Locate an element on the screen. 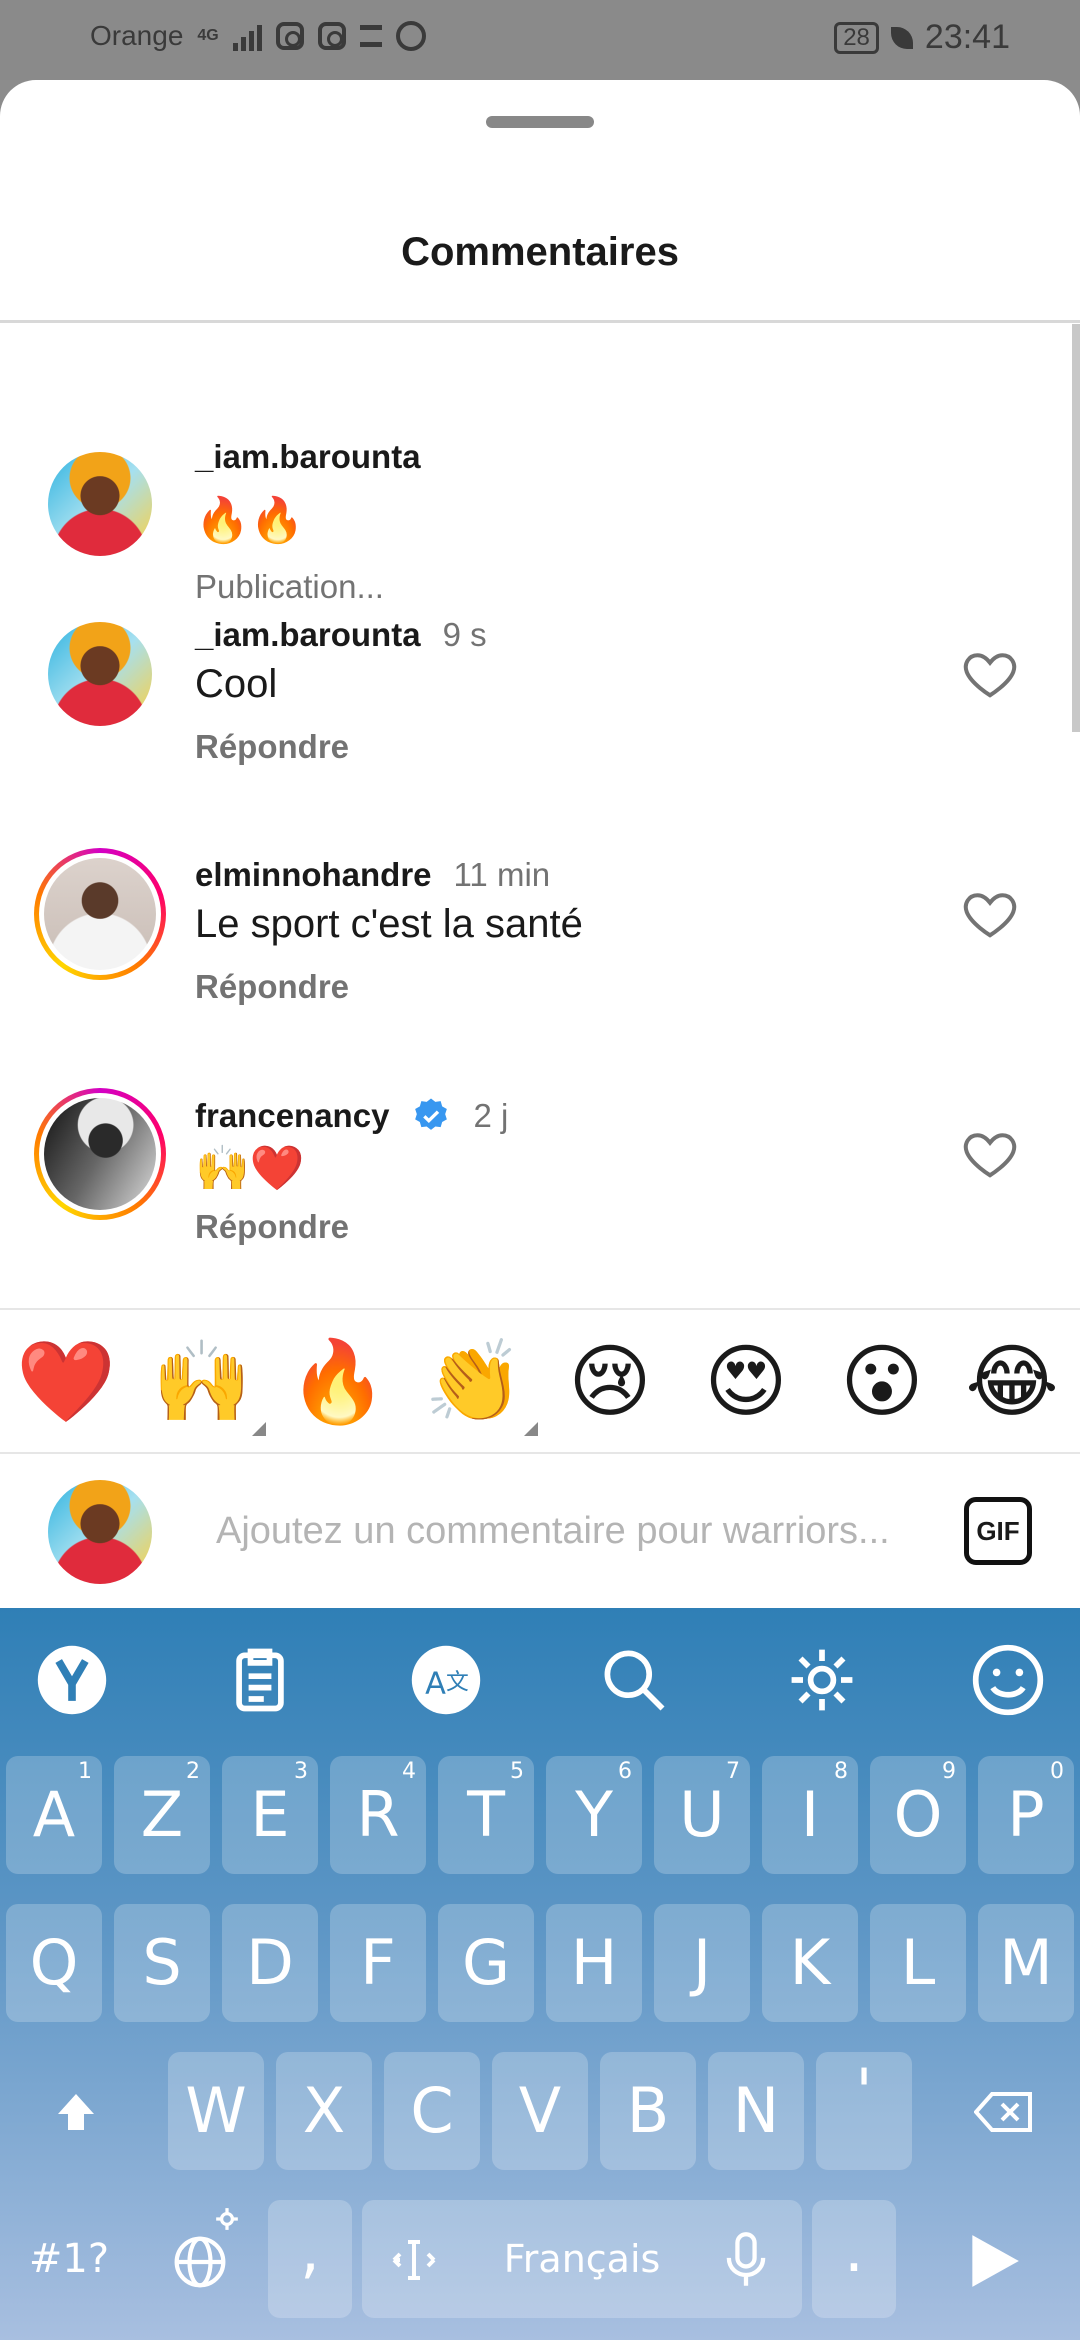 The height and width of the screenshot is (2340, 1080). key-h: H is located at coordinates (594, 1963).